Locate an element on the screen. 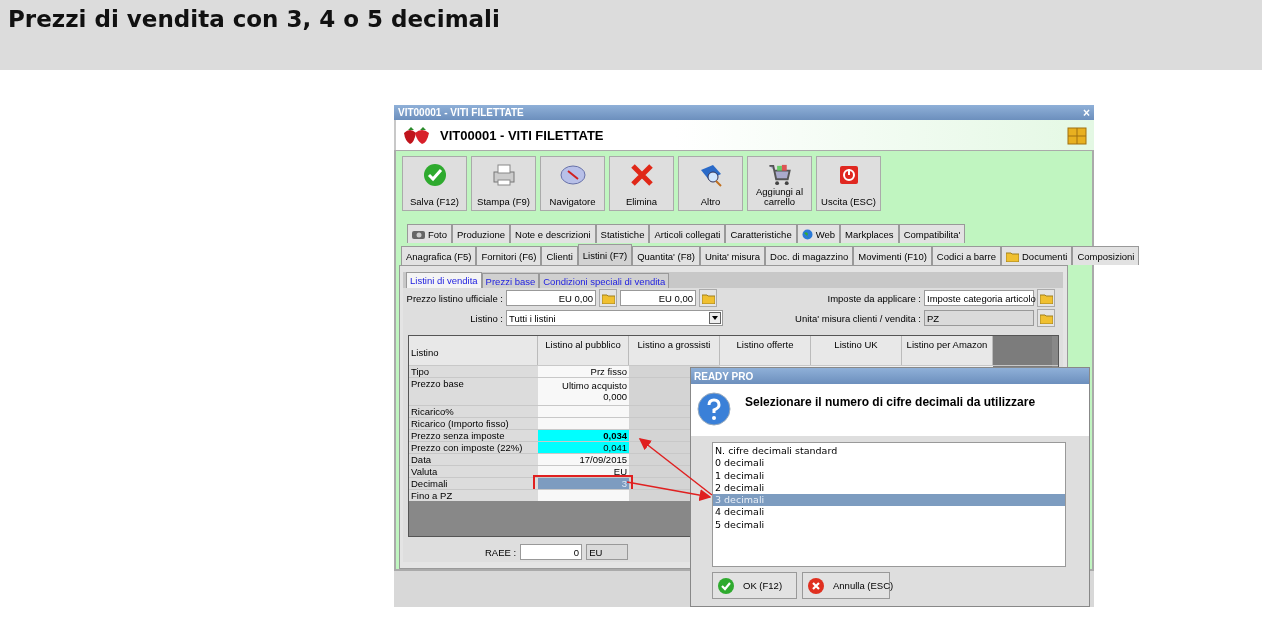 This screenshot has height=644, width=1262. tab: Statistiche is located at coordinates (622, 233).